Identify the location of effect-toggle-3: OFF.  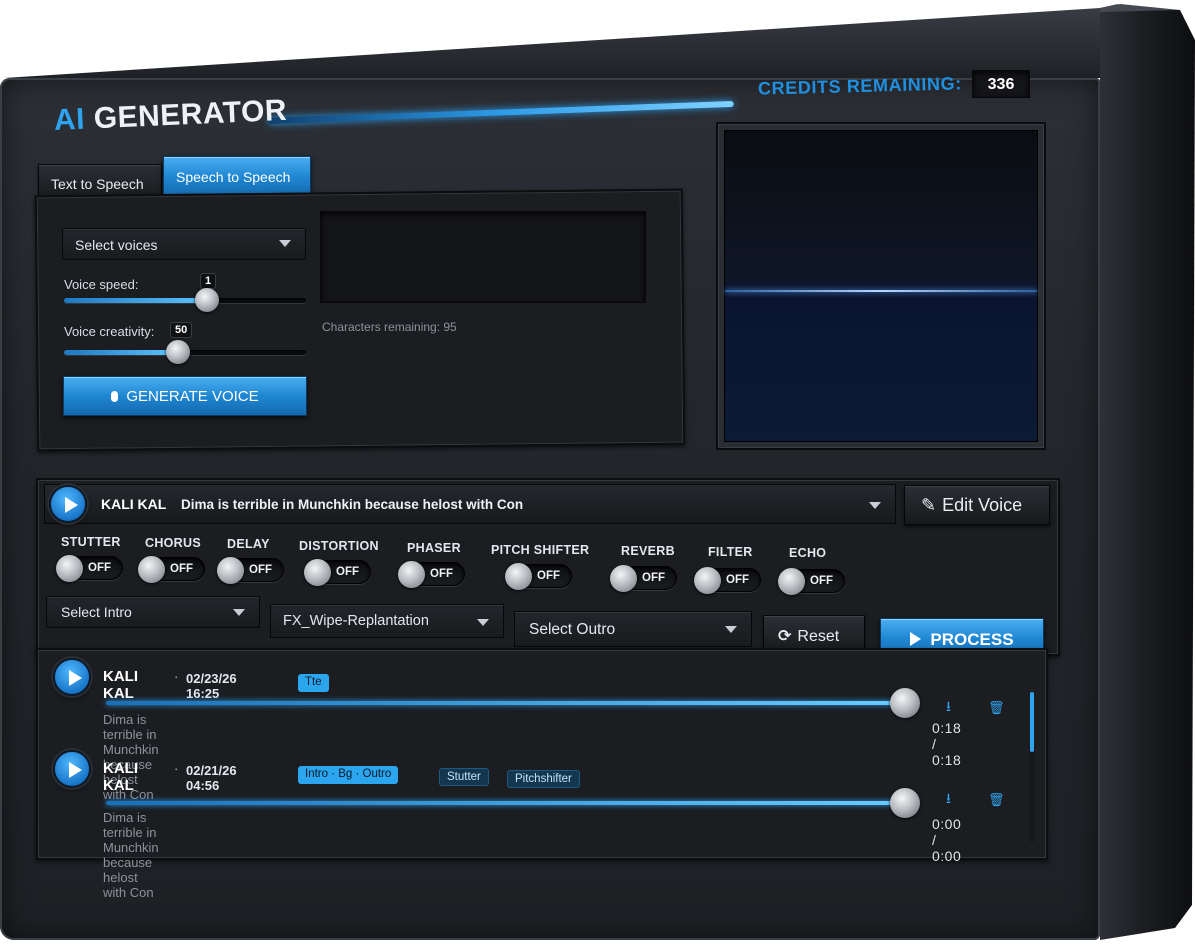
(337, 572).